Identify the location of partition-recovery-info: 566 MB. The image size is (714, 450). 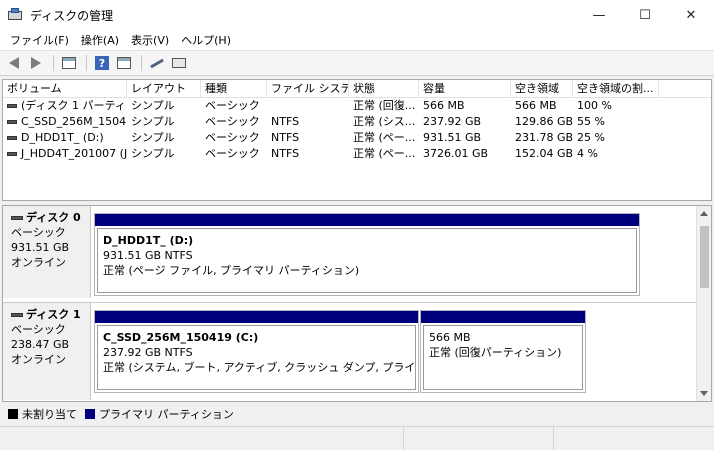
(450, 337).